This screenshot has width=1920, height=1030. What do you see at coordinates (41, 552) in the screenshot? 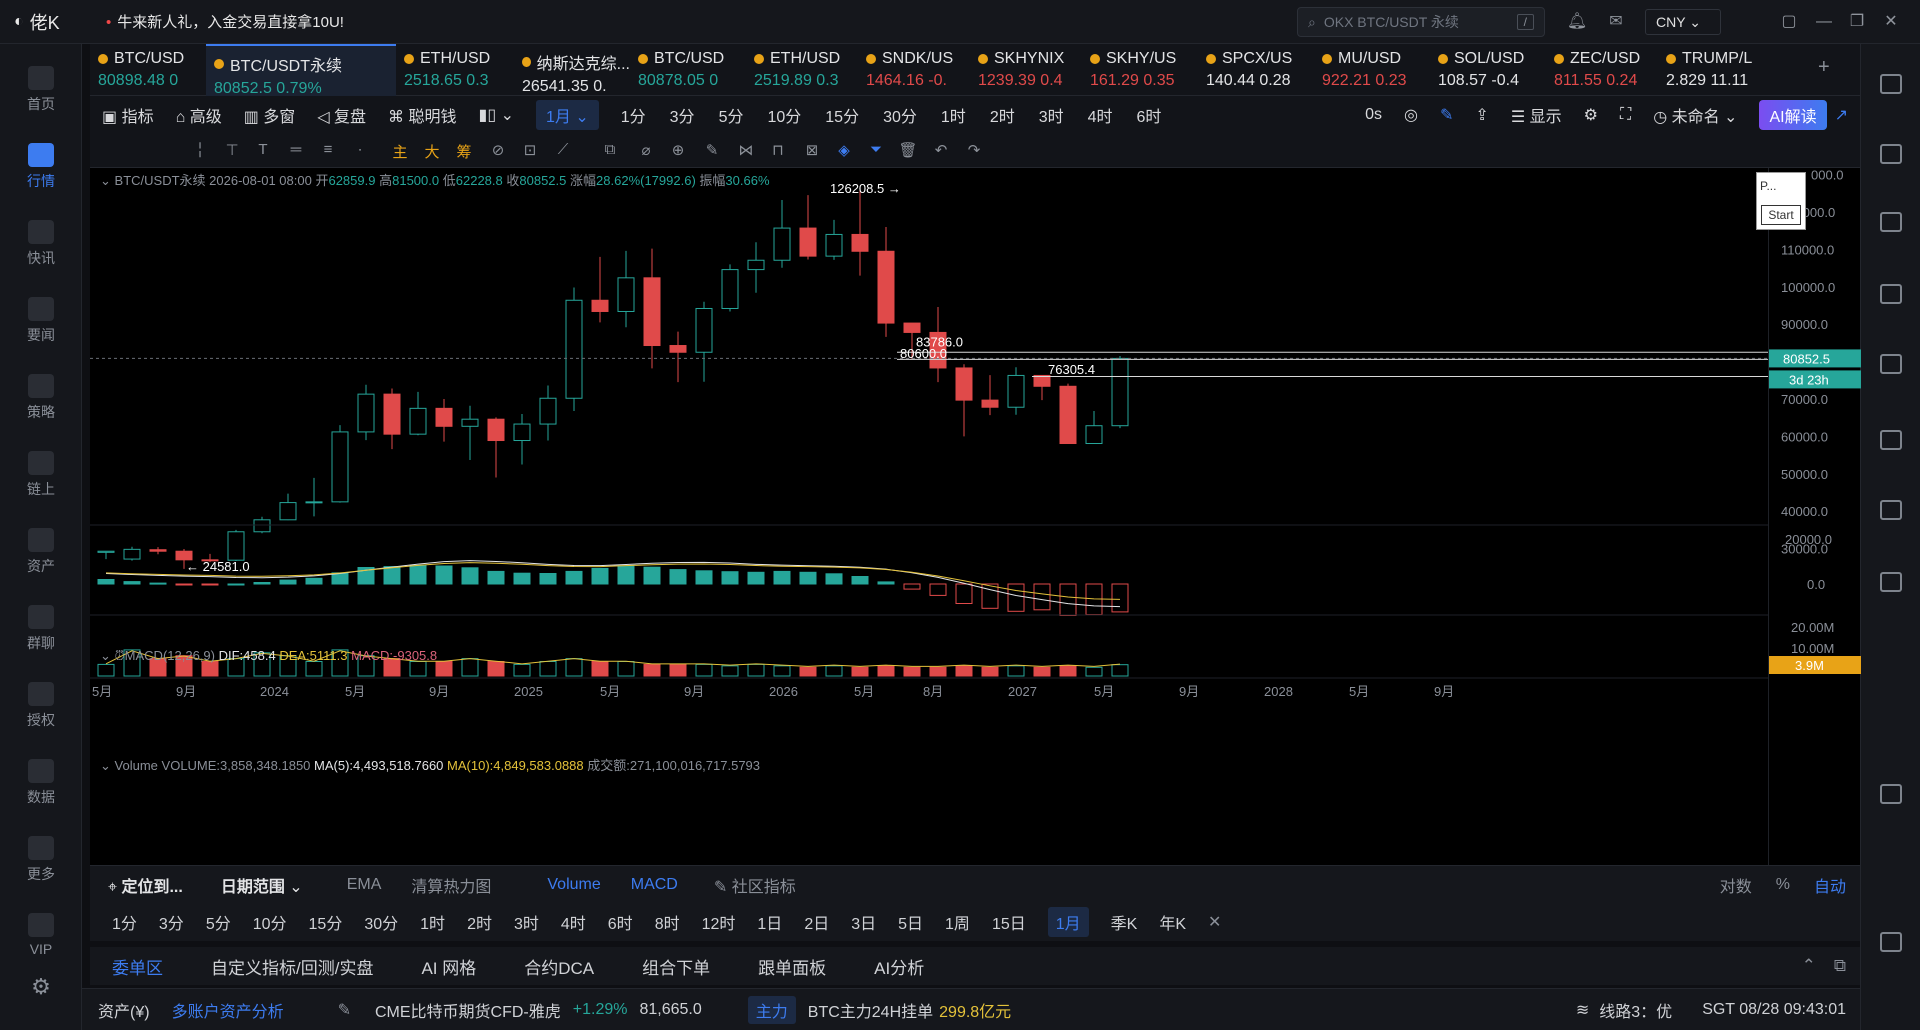
I see `sidebar-item-6: 资产` at bounding box center [41, 552].